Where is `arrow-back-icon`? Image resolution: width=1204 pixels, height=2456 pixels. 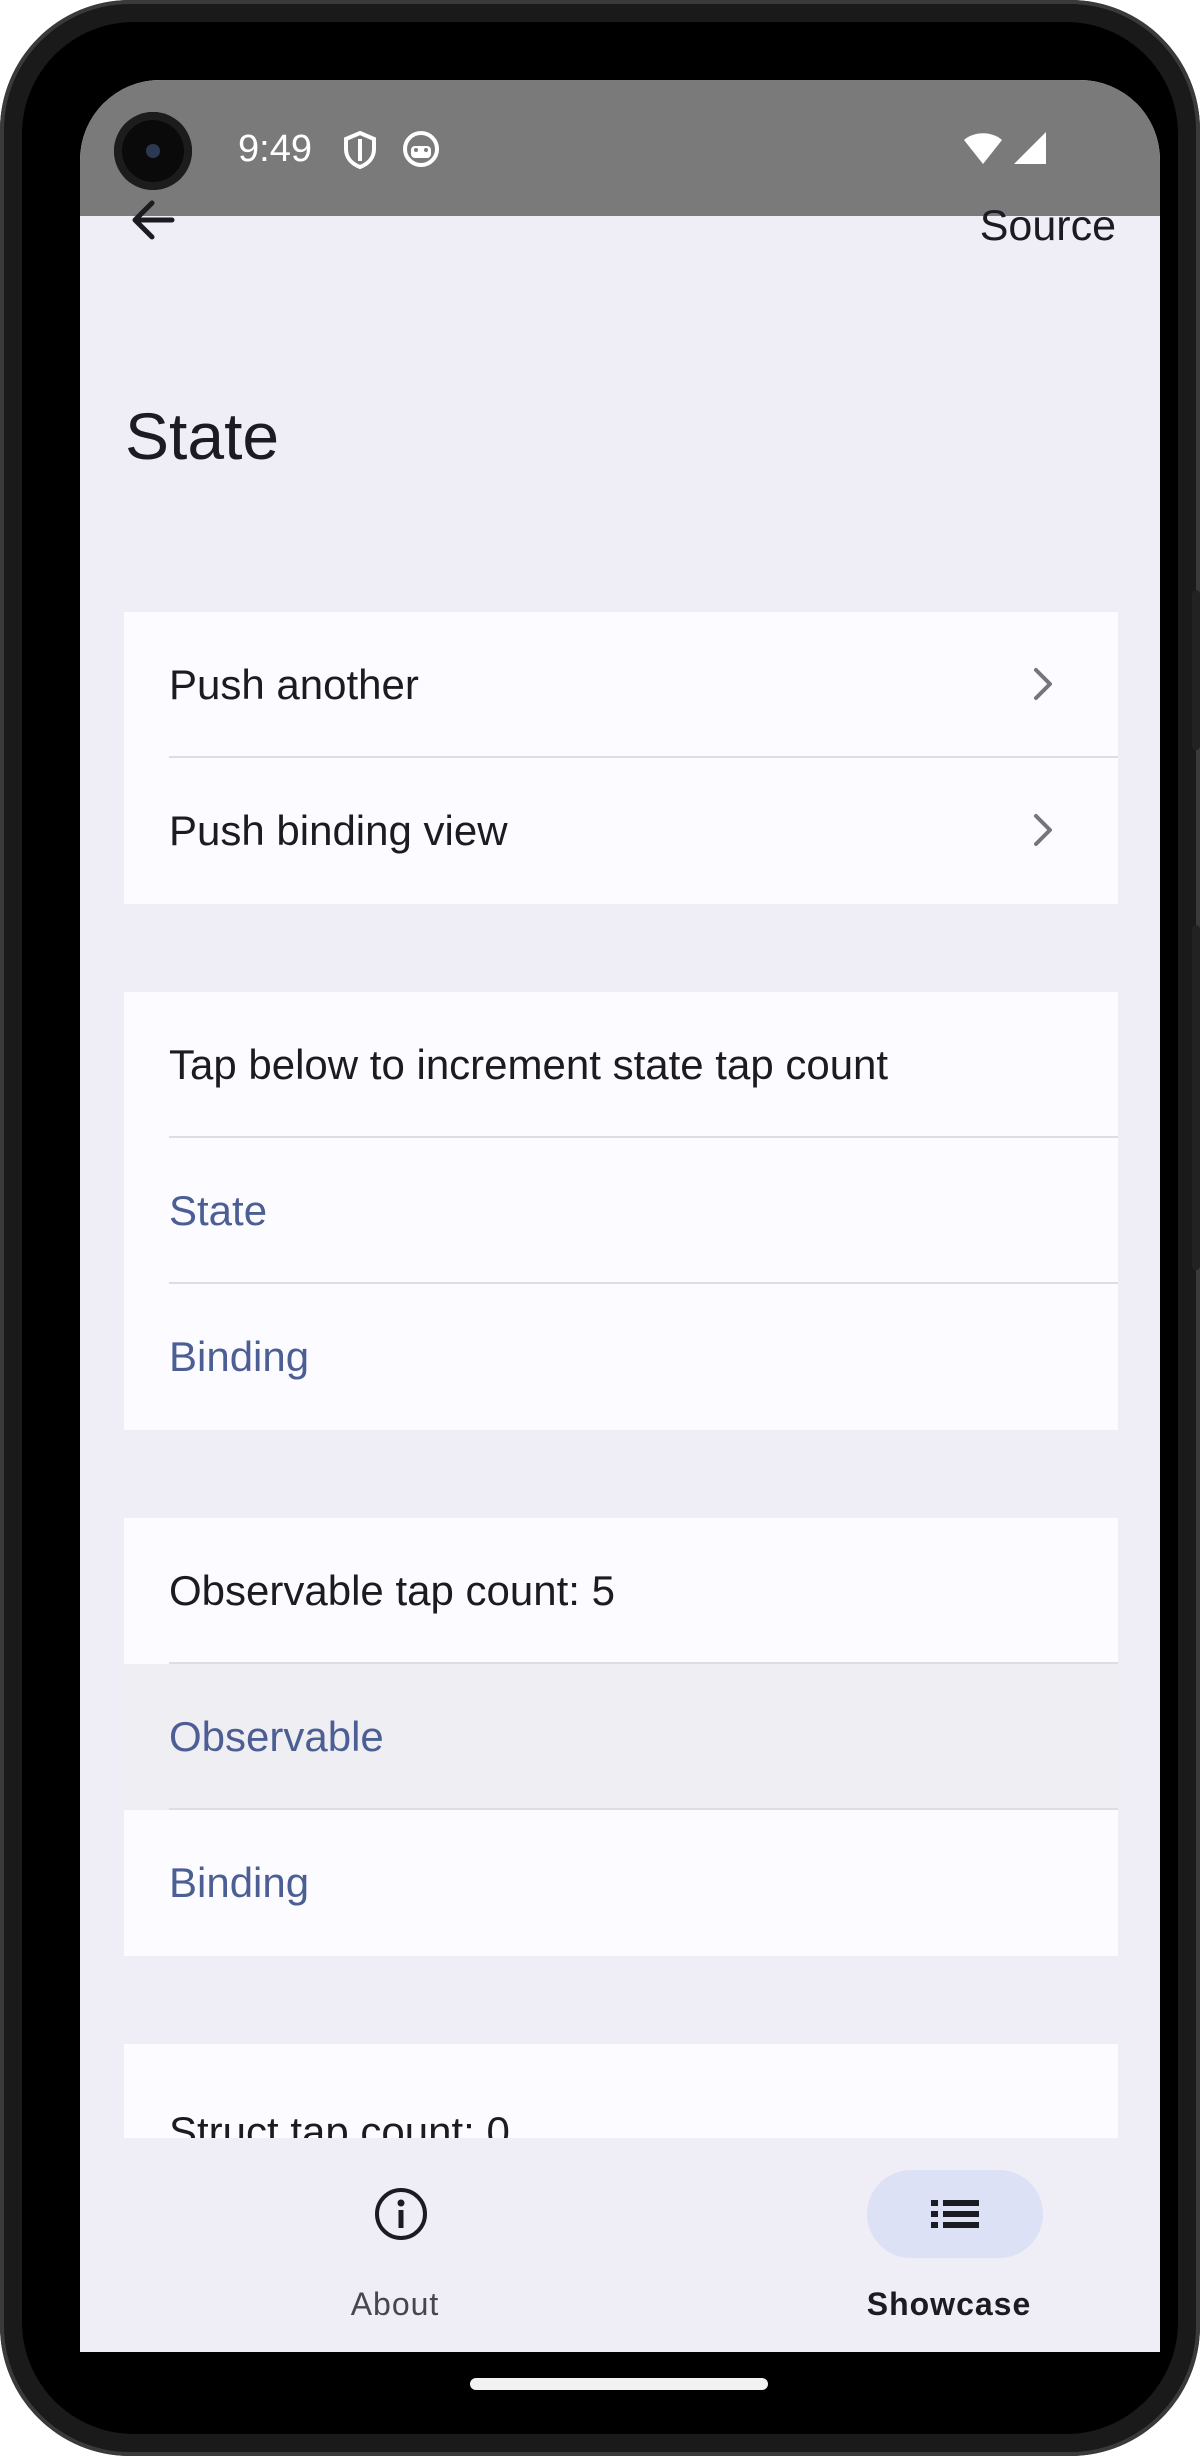
arrow-back-icon is located at coordinates (154, 220).